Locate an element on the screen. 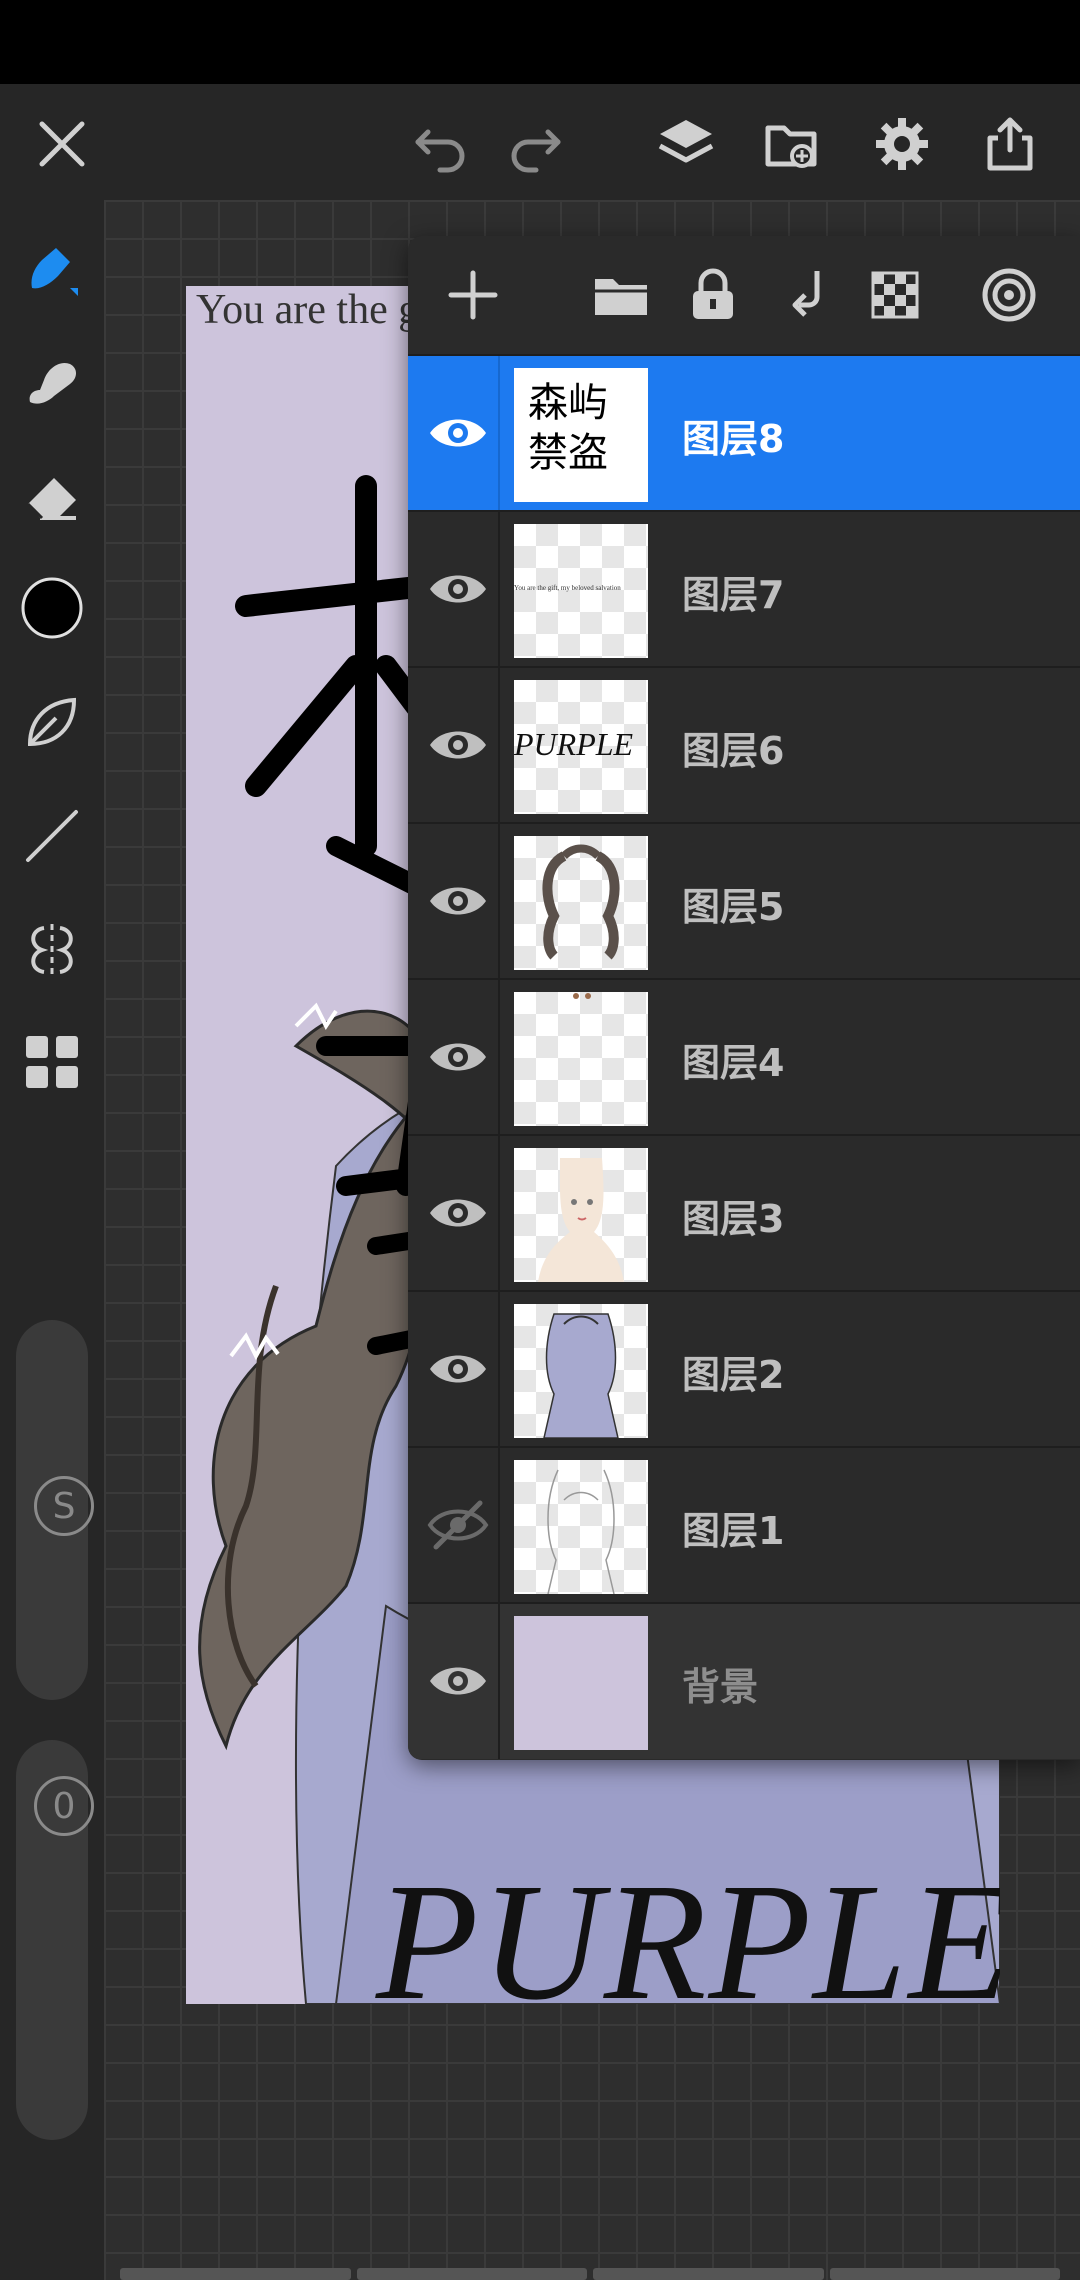  symmetry-tool is located at coordinates (52, 950).